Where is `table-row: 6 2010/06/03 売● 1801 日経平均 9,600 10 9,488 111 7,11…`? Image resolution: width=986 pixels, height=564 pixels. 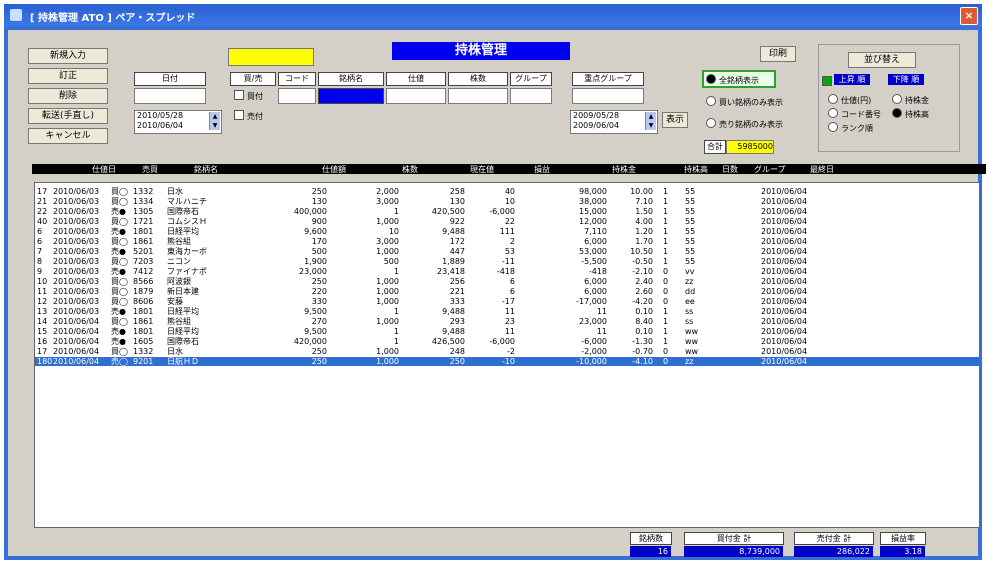
table-row: 6 2010/06/03 売● 1801 日経平均 9,600 10 9,488 111 7,11… is located at coordinates (507, 231).